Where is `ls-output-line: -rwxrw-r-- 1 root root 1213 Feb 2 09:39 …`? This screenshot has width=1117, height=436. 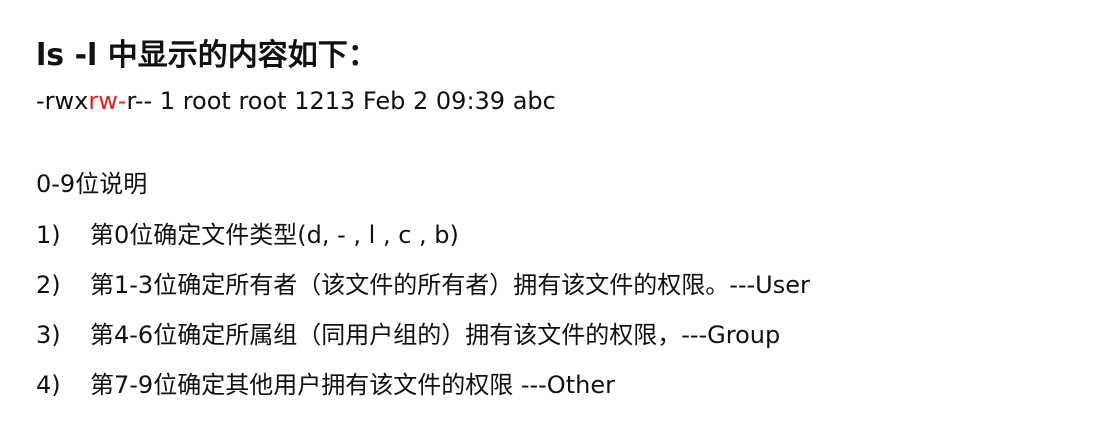
ls-output-line: -rwxrw-r-- 1 root root 1213 Feb 2 09:39 … is located at coordinates (296, 101).